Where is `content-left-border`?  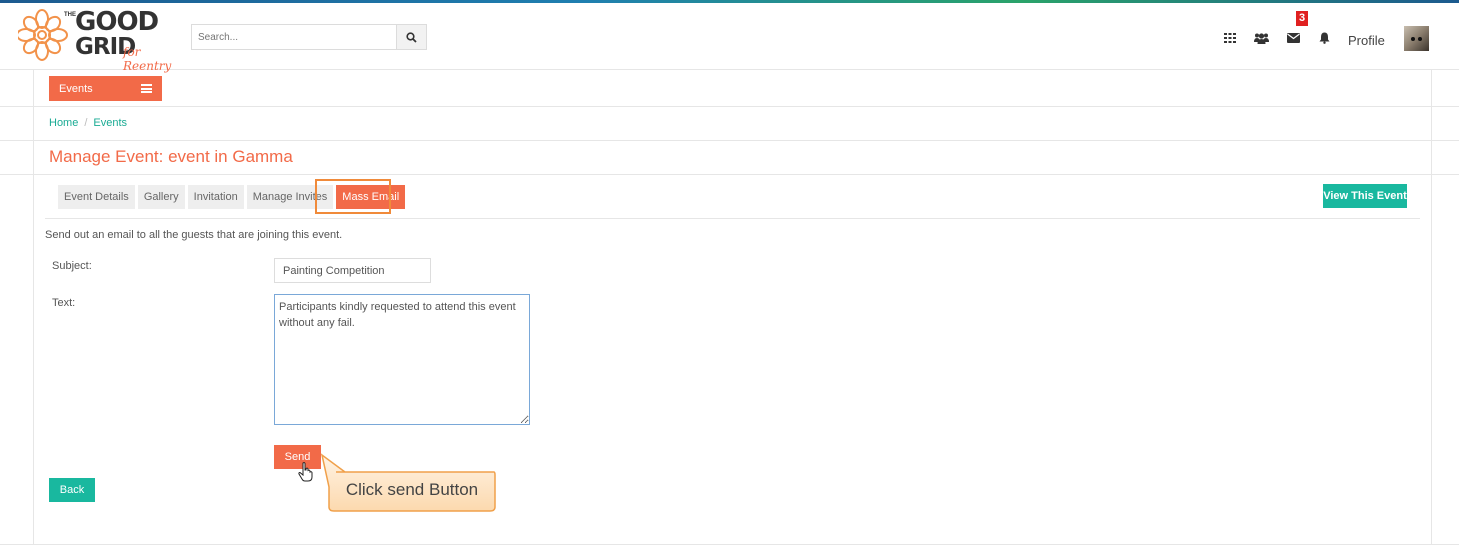
content-left-border is located at coordinates (33, 307).